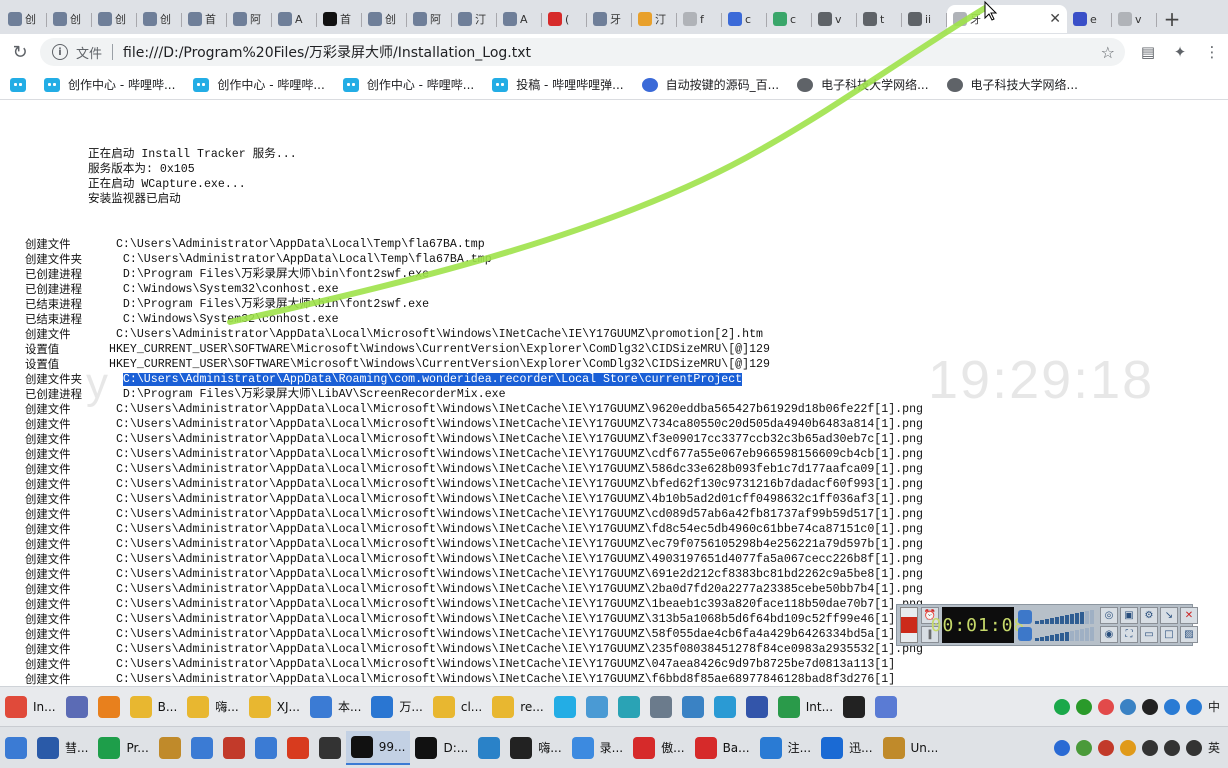  Describe the element at coordinates (18, 84) in the screenshot. I see `bookmark-item` at that location.